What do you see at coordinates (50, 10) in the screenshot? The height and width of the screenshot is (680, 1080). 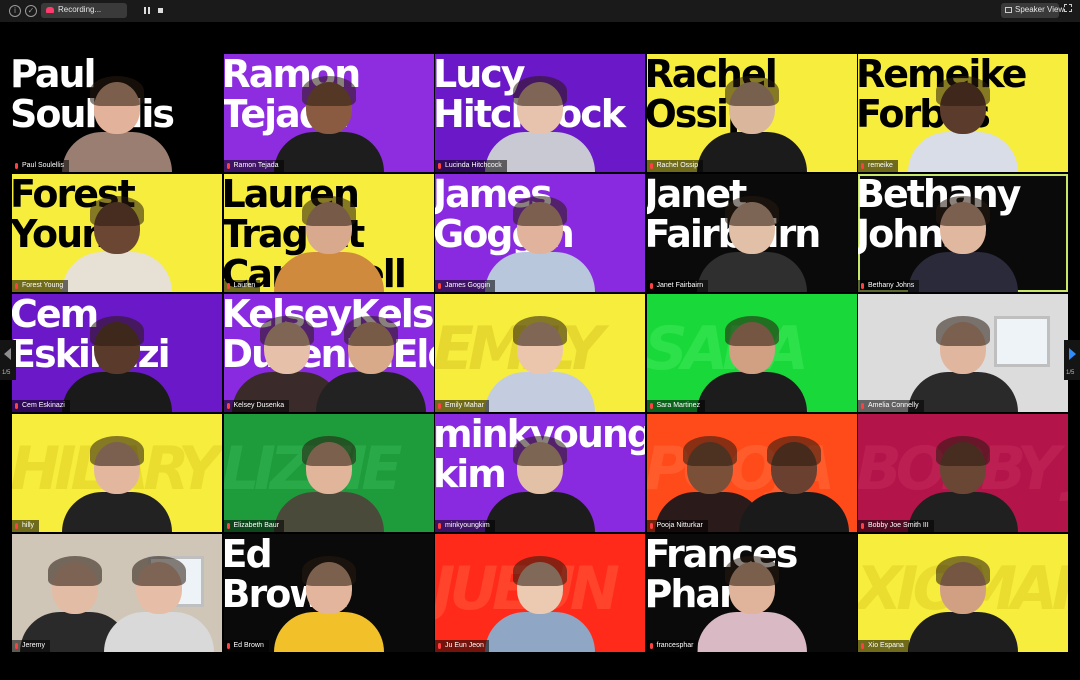 I see `recording-cloud-icon` at bounding box center [50, 10].